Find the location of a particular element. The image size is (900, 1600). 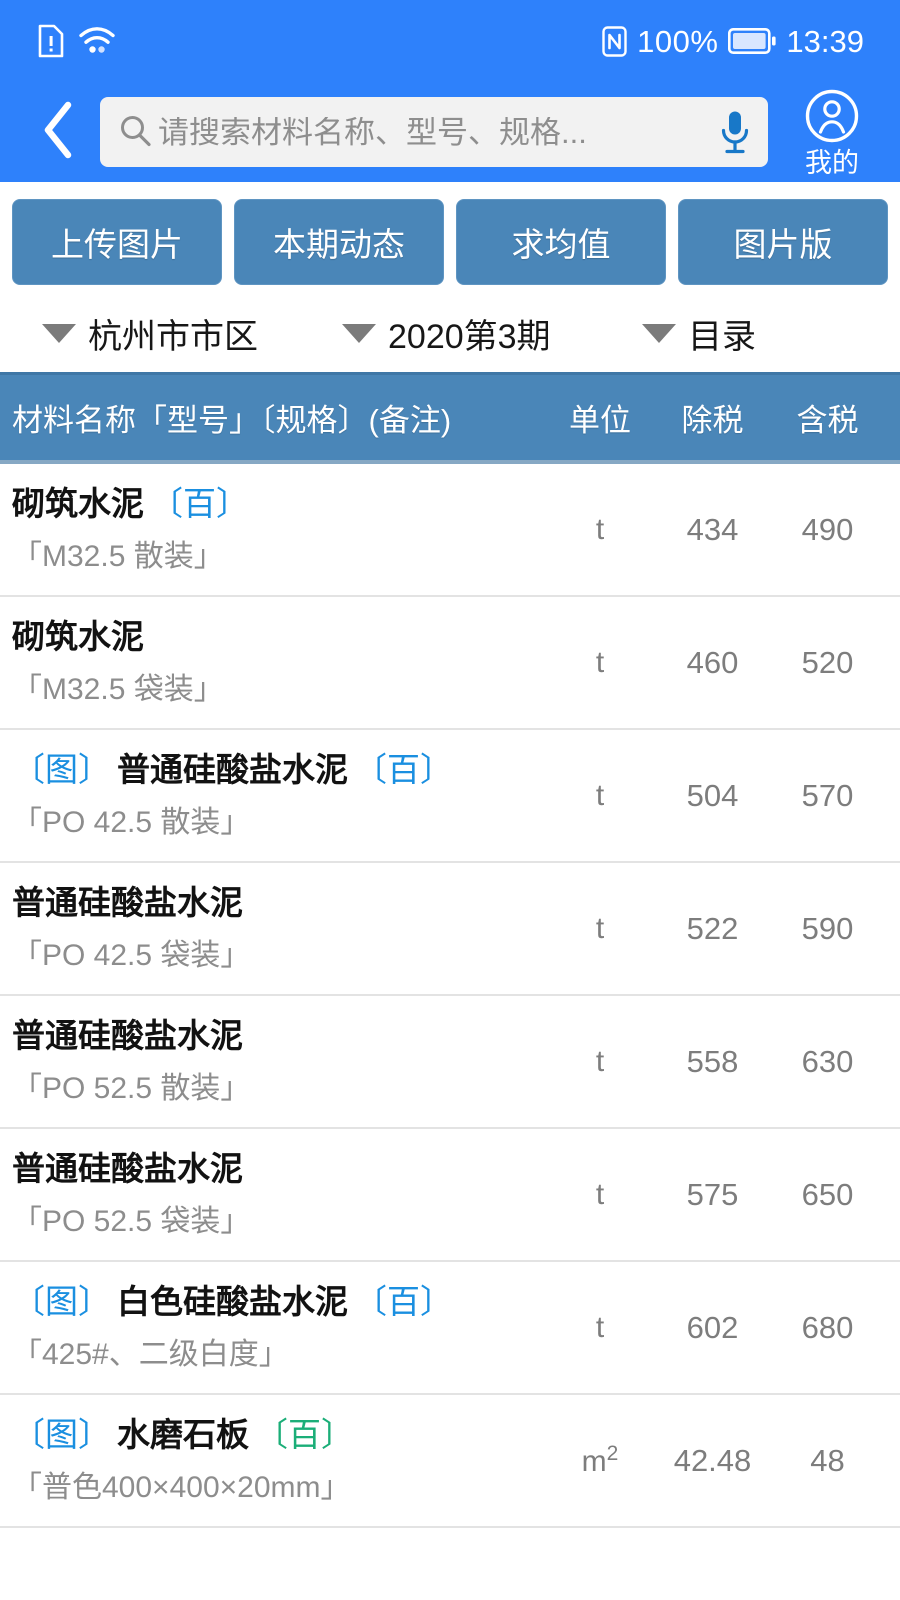

battery-full-icon is located at coordinates (752, 41).